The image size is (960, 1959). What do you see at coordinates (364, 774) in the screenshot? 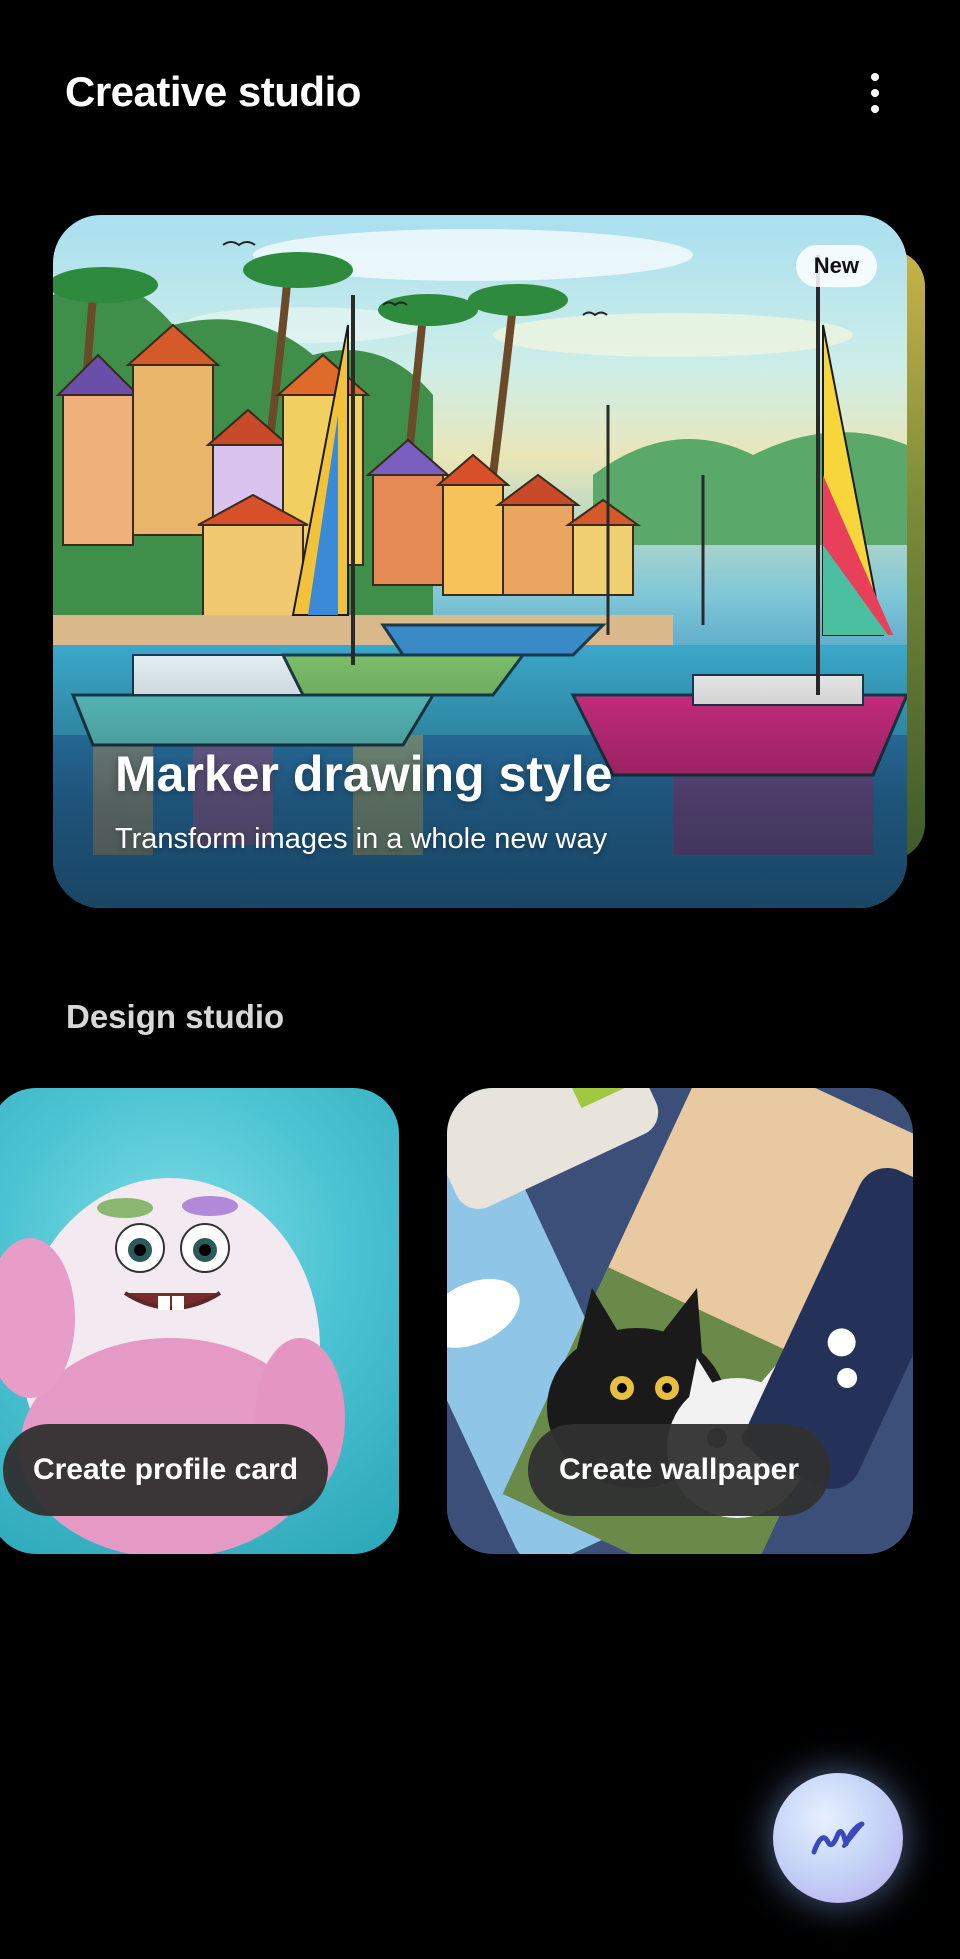
I see `hero-title: Marker drawing style` at bounding box center [364, 774].